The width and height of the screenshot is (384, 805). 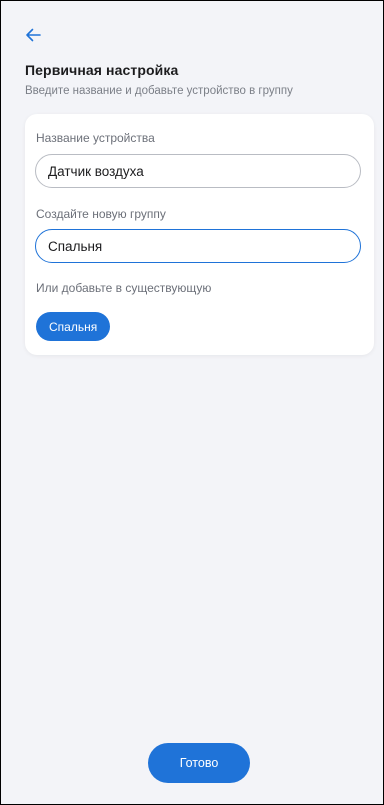 I want to click on new-group-label: Создайте новую группу, so click(x=101, y=214).